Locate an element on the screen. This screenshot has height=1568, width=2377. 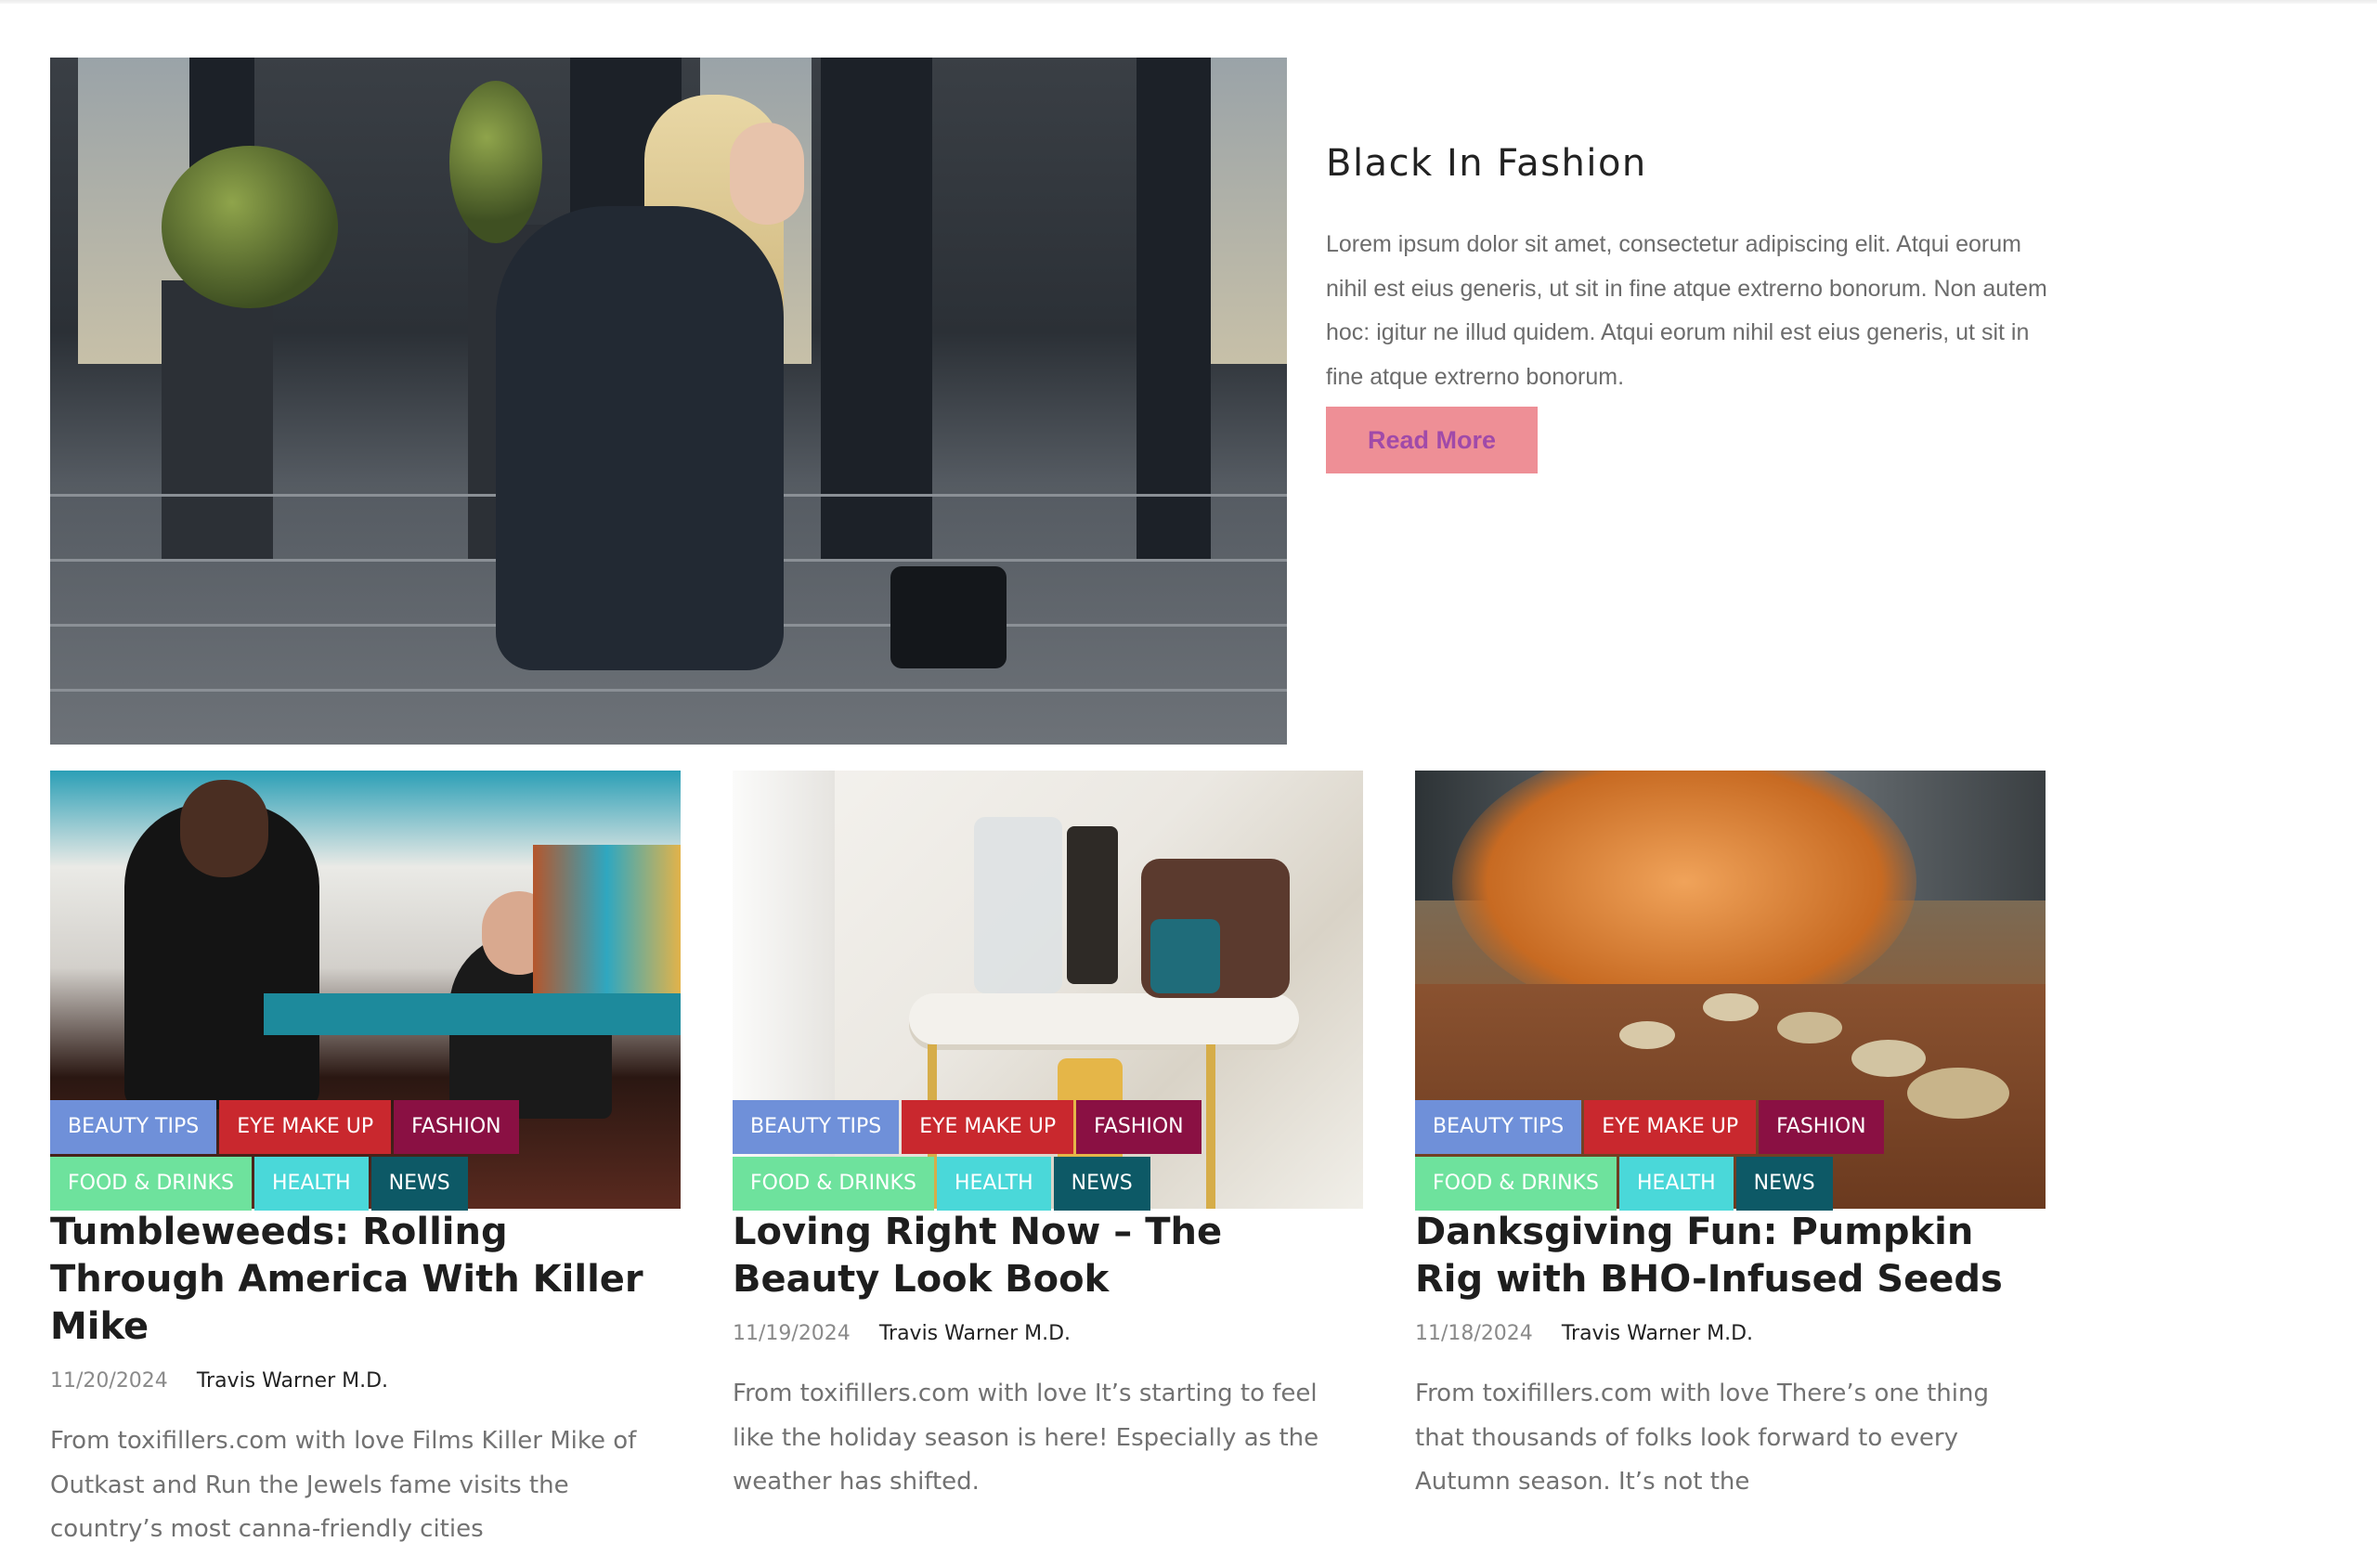
post-meta: 11/20/2024 Travis Warner M.D. is located at coordinates (365, 1385).